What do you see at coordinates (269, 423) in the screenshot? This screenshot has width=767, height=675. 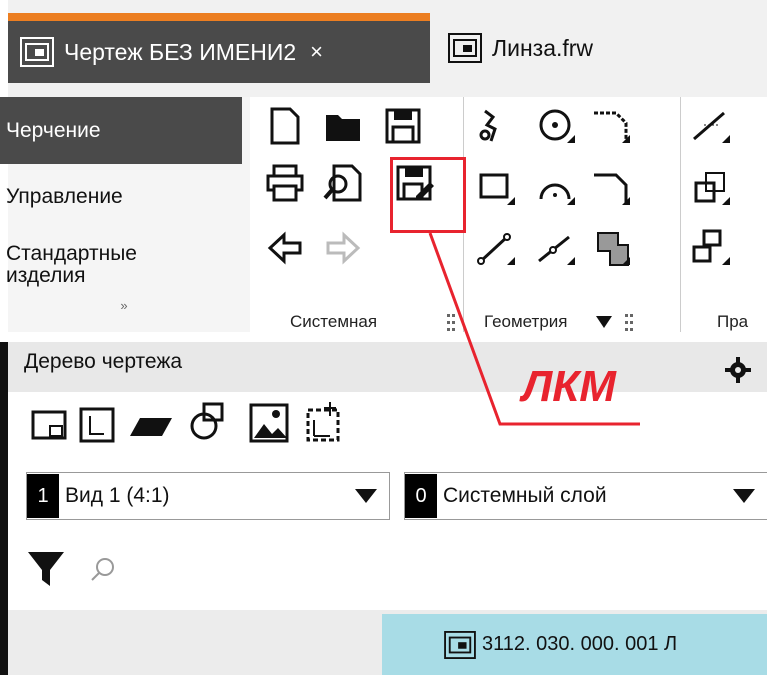 I see `image-icon` at bounding box center [269, 423].